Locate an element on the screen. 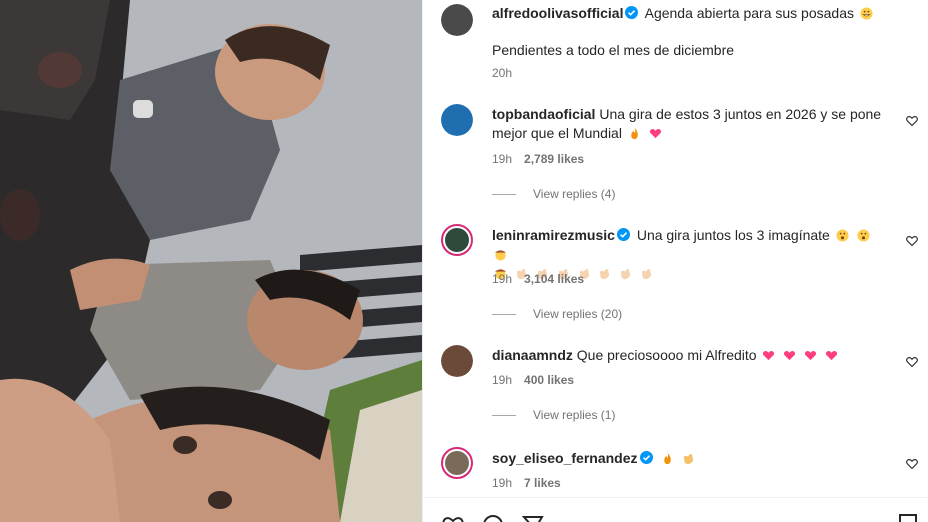 The height and width of the screenshot is (522, 928). author-avatar is located at coordinates (457, 20).